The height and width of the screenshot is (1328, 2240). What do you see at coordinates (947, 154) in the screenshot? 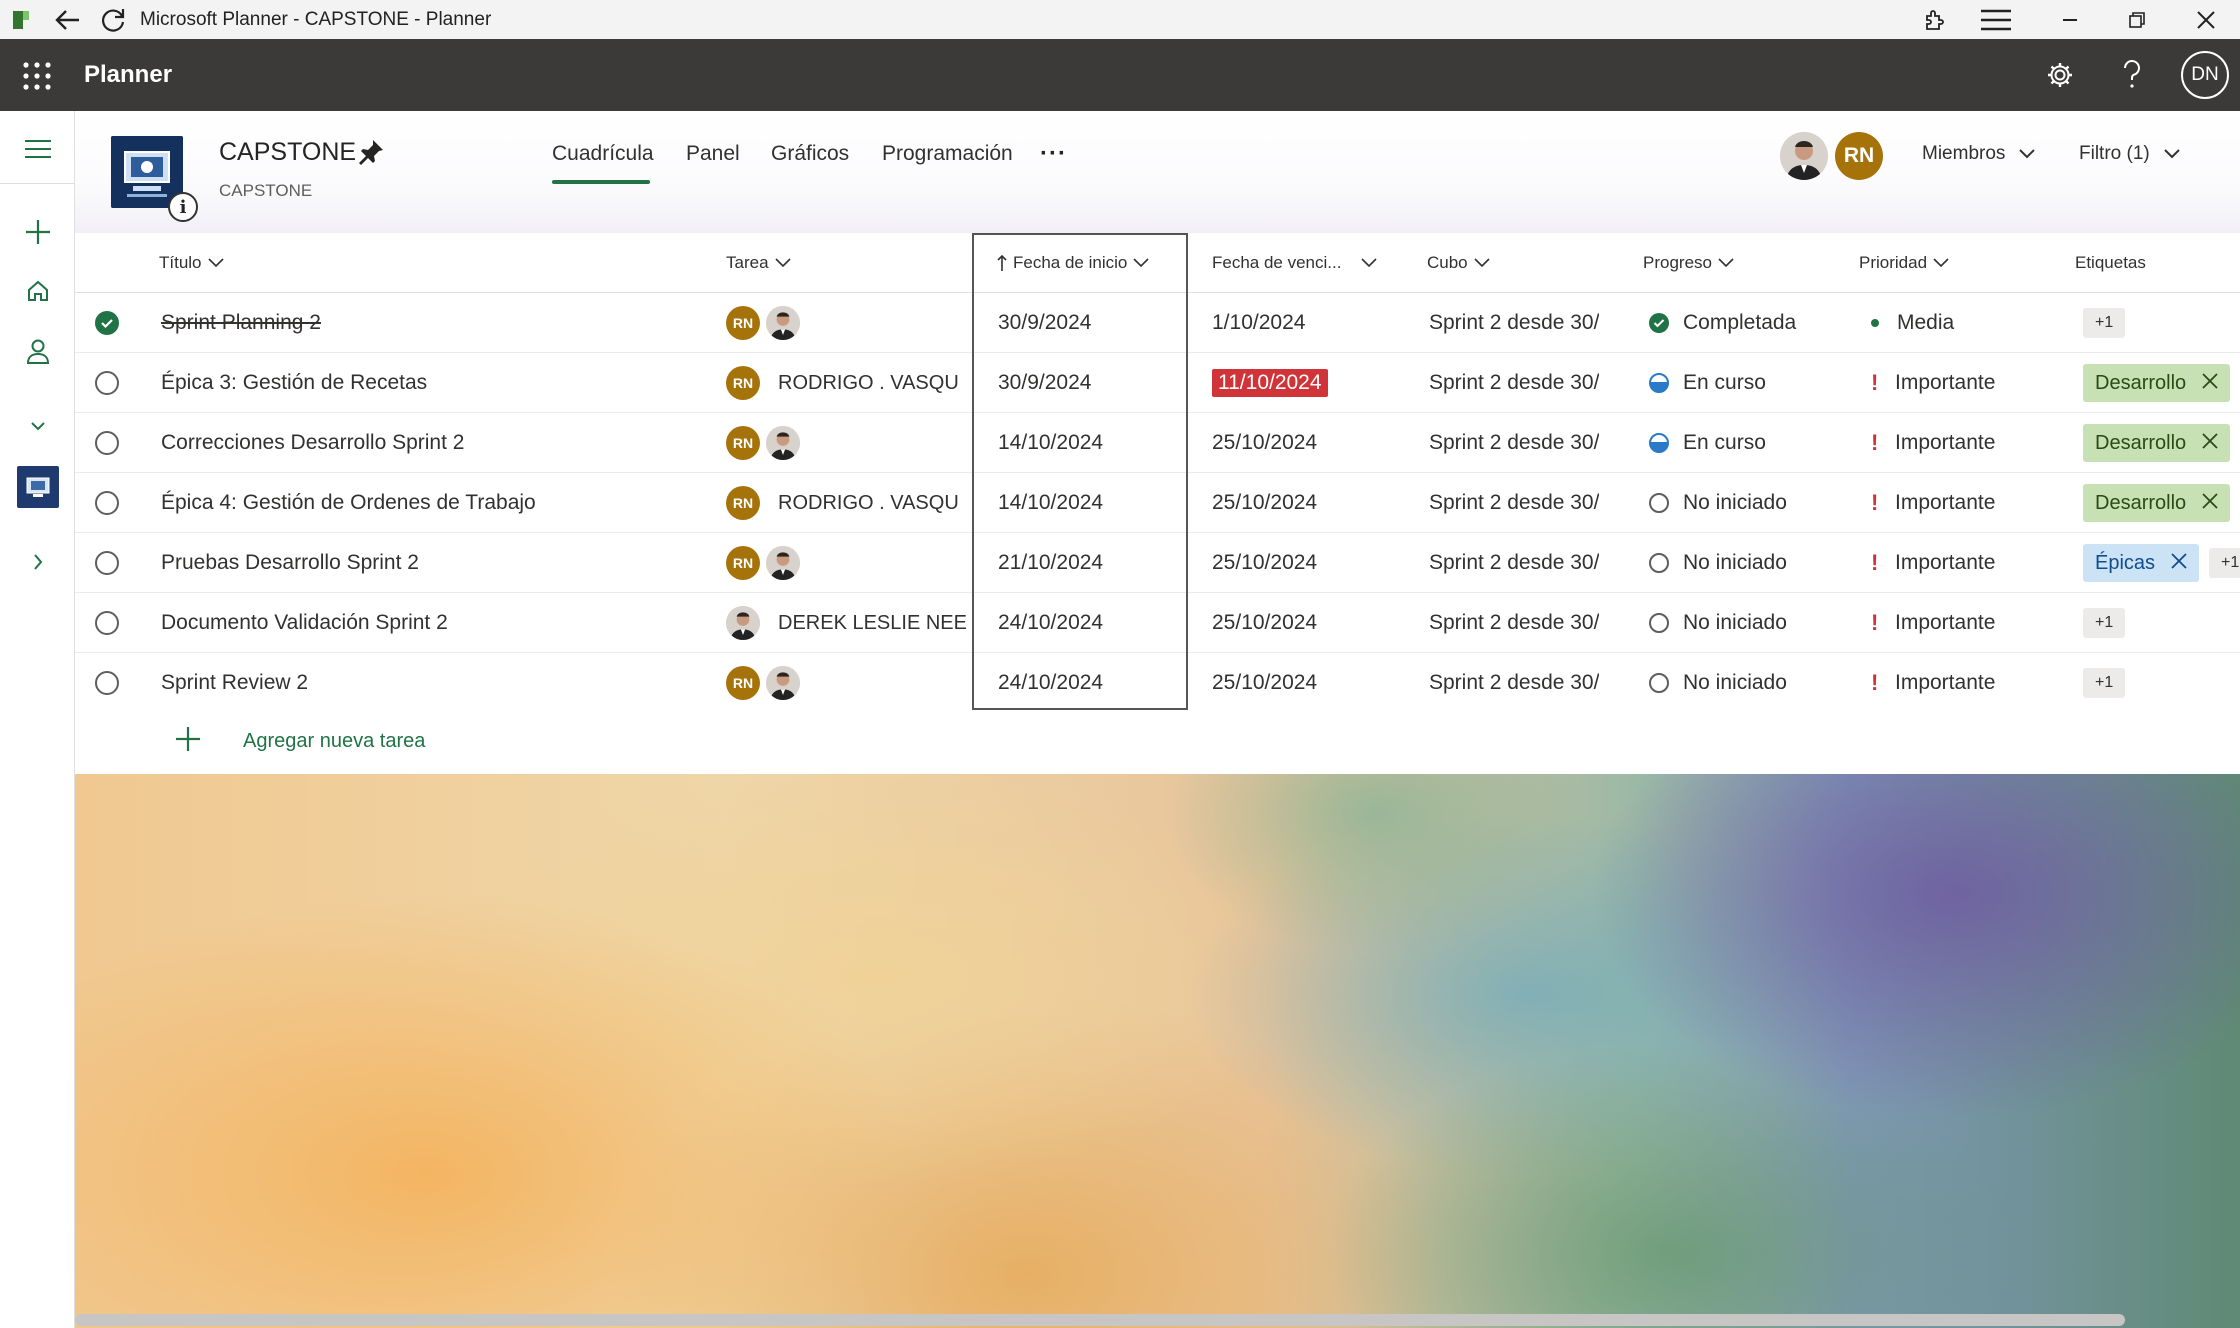
I see `tab-schedule: Programación` at bounding box center [947, 154].